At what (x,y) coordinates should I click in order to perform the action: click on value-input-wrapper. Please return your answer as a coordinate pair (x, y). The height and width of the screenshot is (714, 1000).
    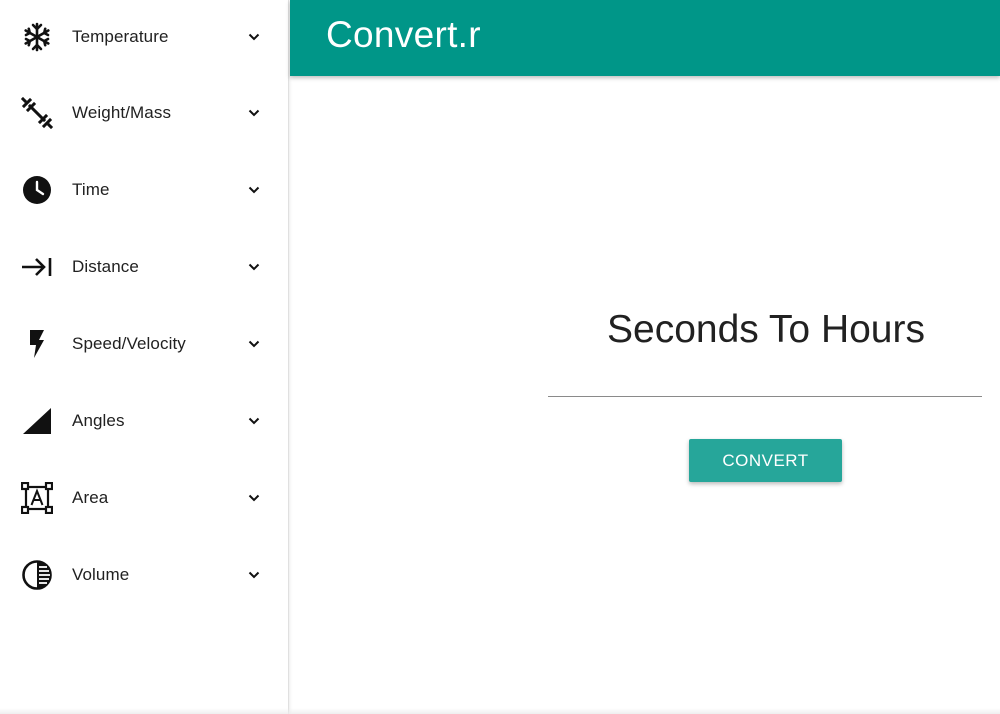
    Looking at the image, I should click on (765, 375).